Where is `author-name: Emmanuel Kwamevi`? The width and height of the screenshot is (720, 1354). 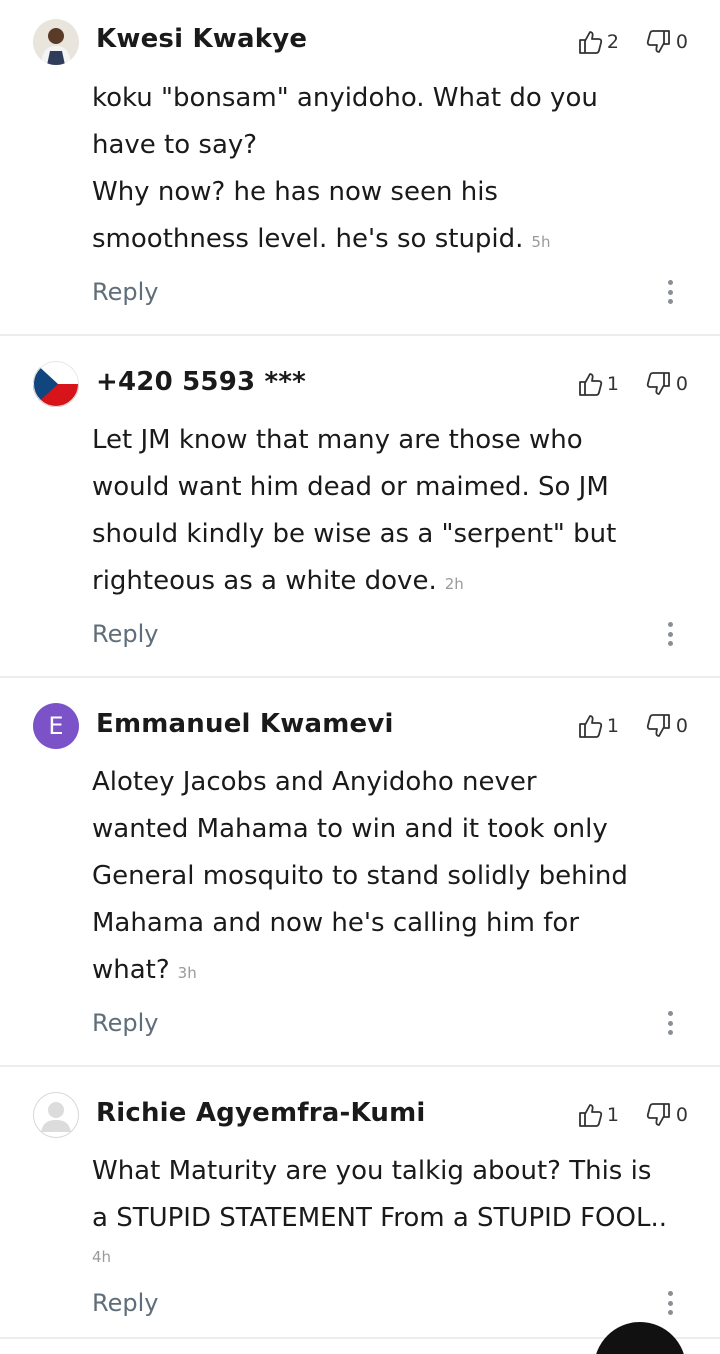 author-name: Emmanuel Kwamevi is located at coordinates (245, 724).